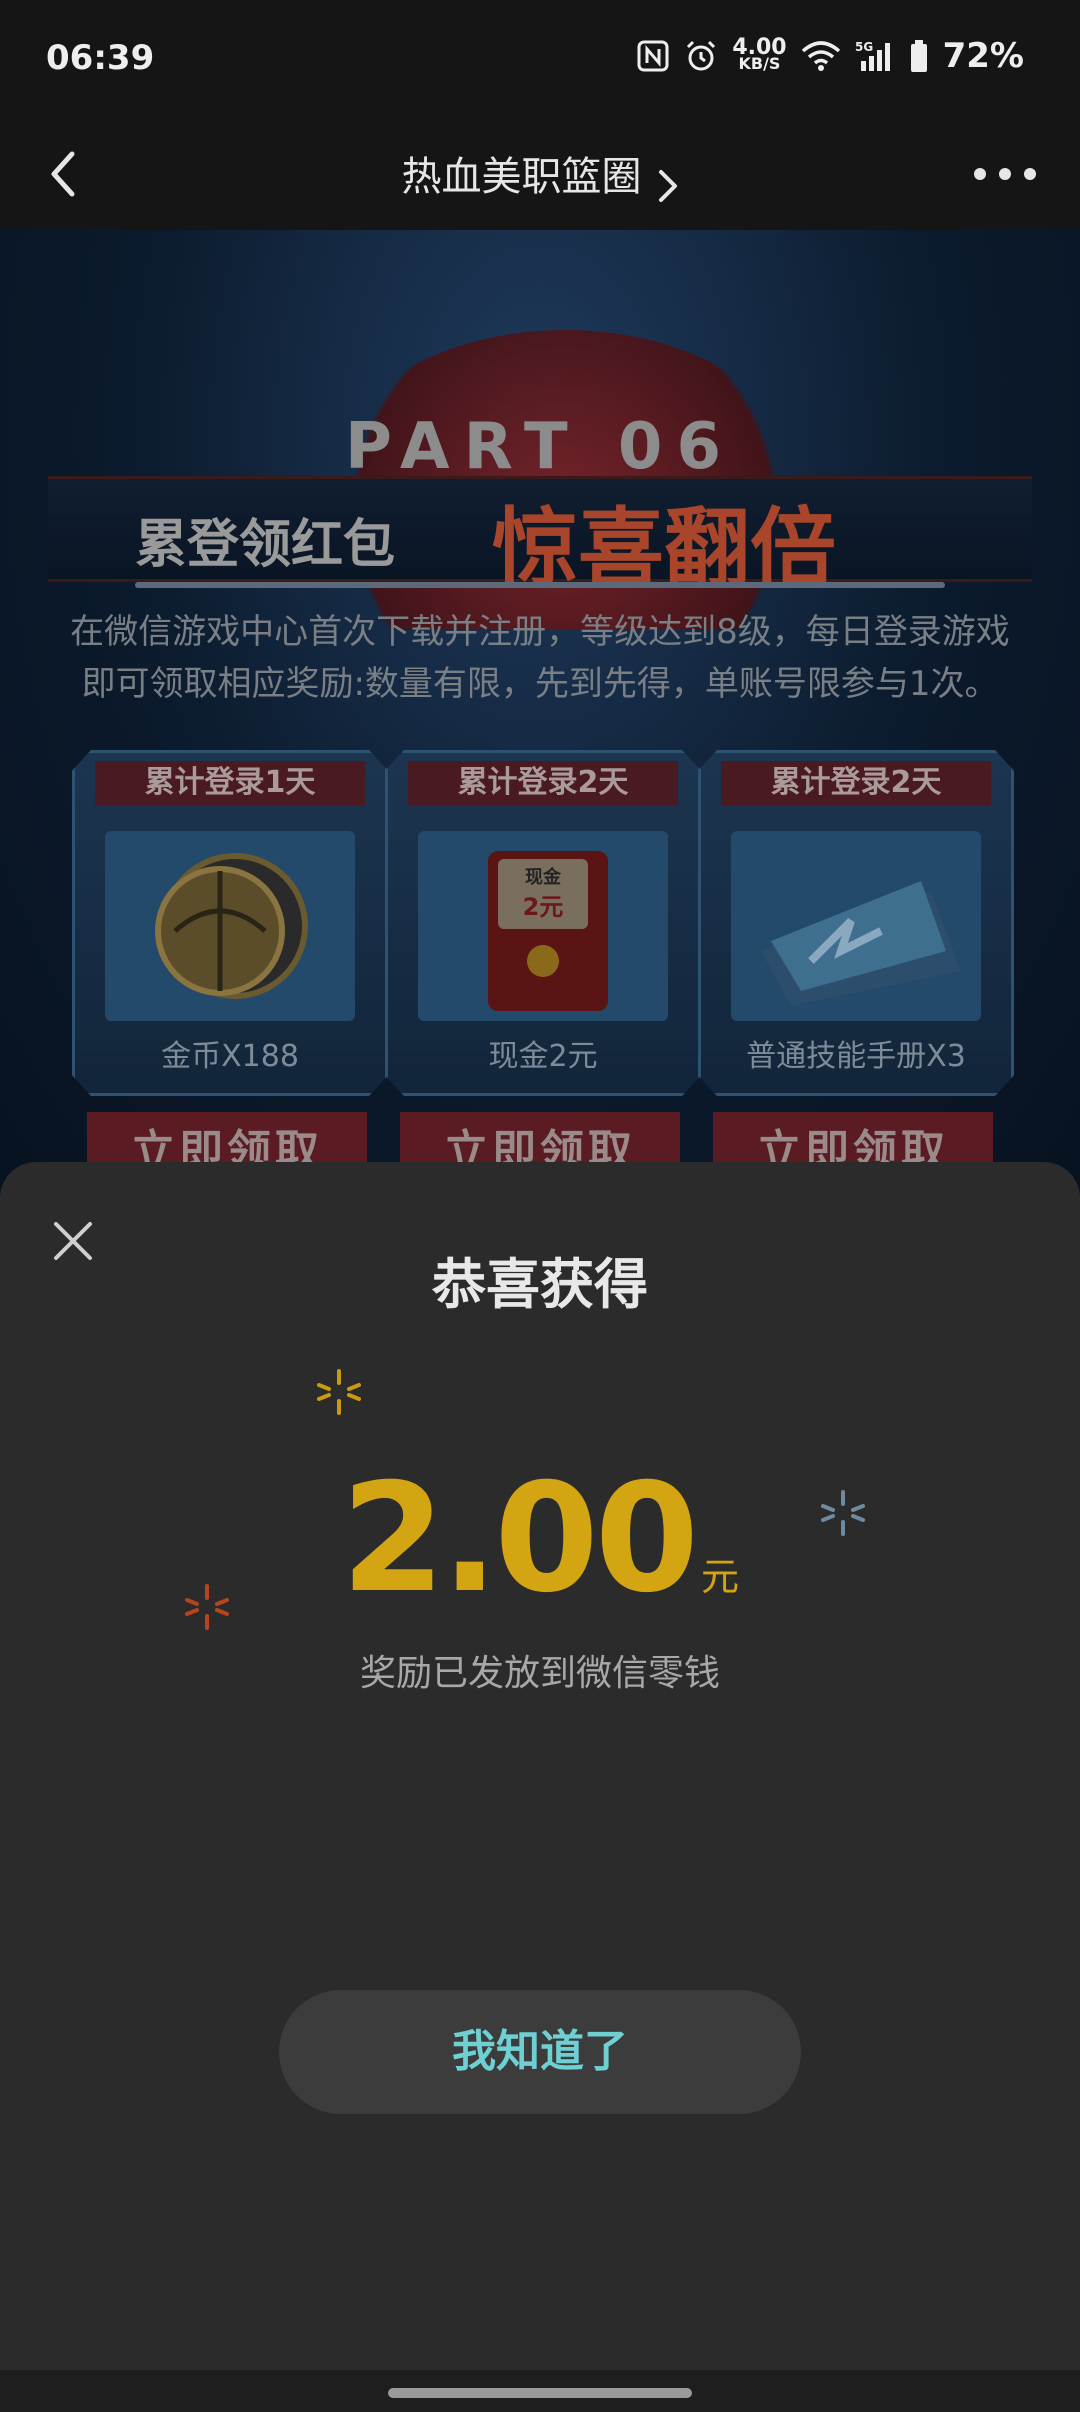  I want to click on skill-book-image, so click(856, 926).